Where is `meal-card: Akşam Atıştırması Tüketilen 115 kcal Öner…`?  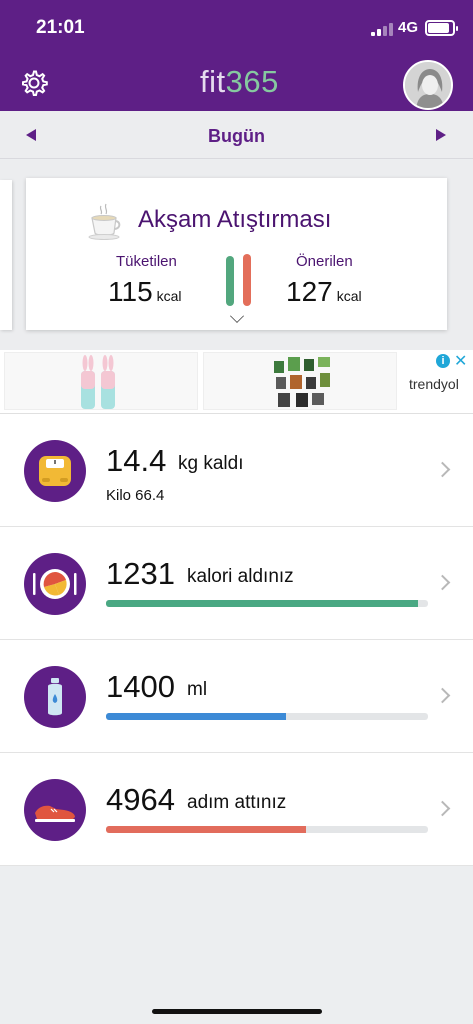 meal-card: Akşam Atıştırması Tüketilen 115 kcal Öner… is located at coordinates (236, 254).